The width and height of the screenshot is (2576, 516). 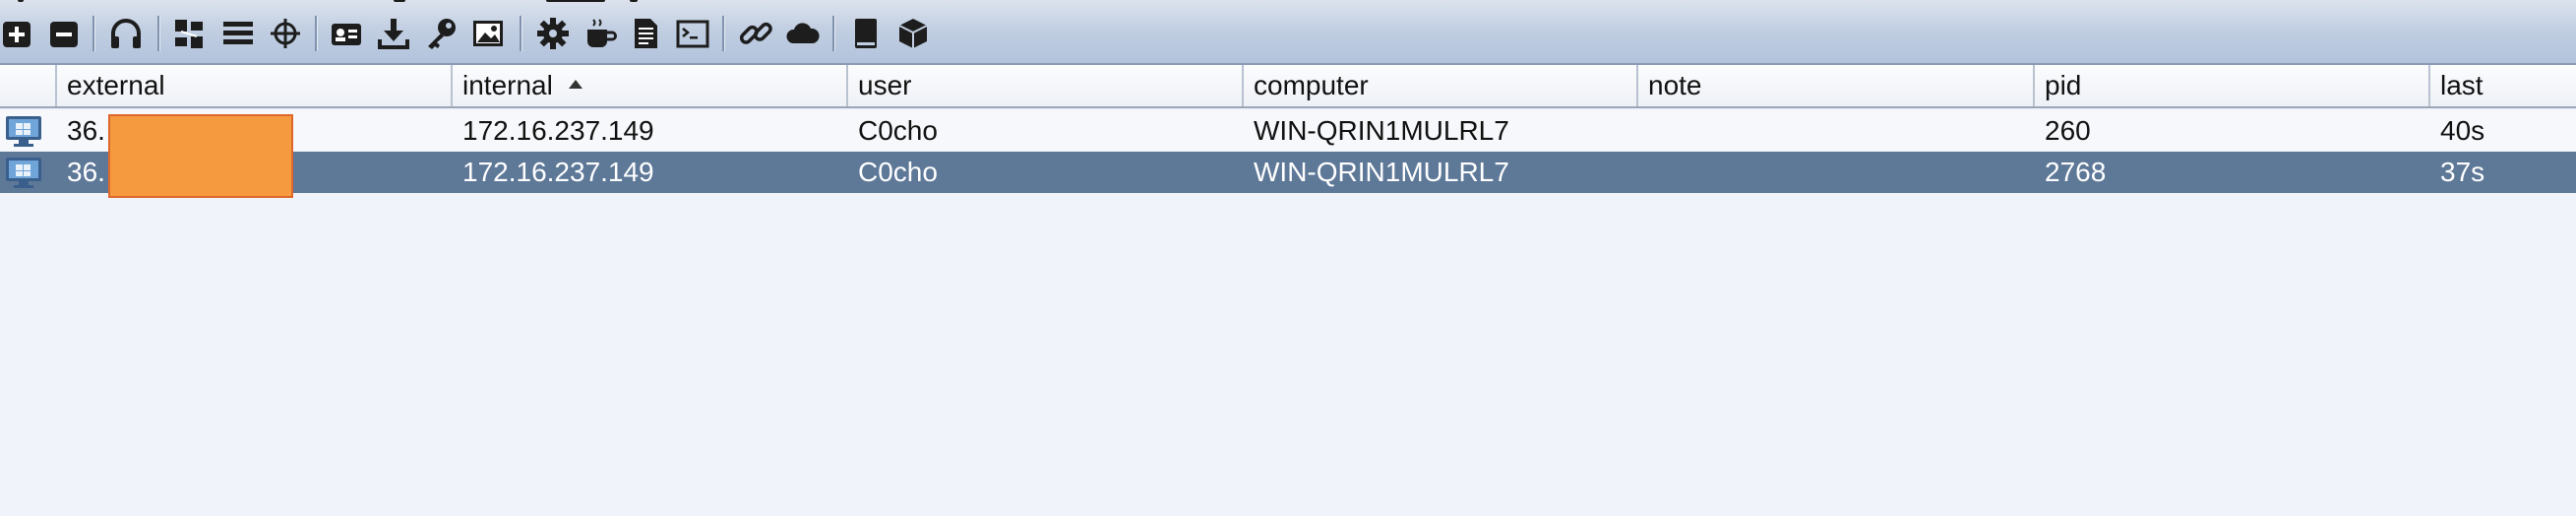 I want to click on sort-ascending-icon, so click(x=575, y=84).